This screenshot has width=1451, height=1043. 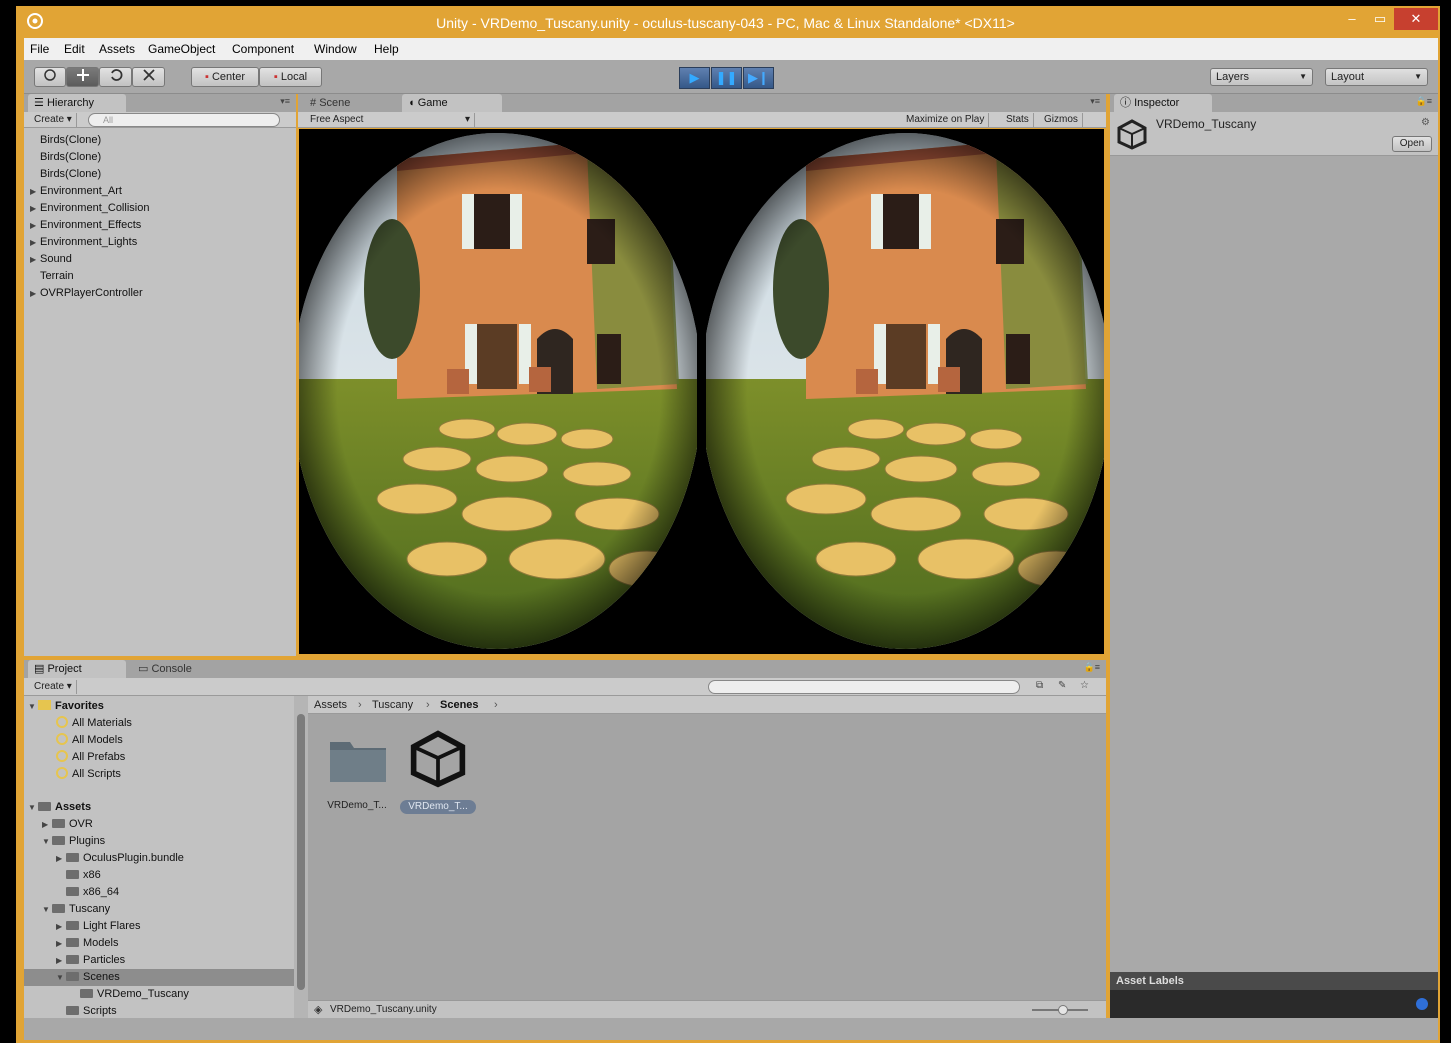 I want to click on menu-window: Window, so click(x=335, y=49).